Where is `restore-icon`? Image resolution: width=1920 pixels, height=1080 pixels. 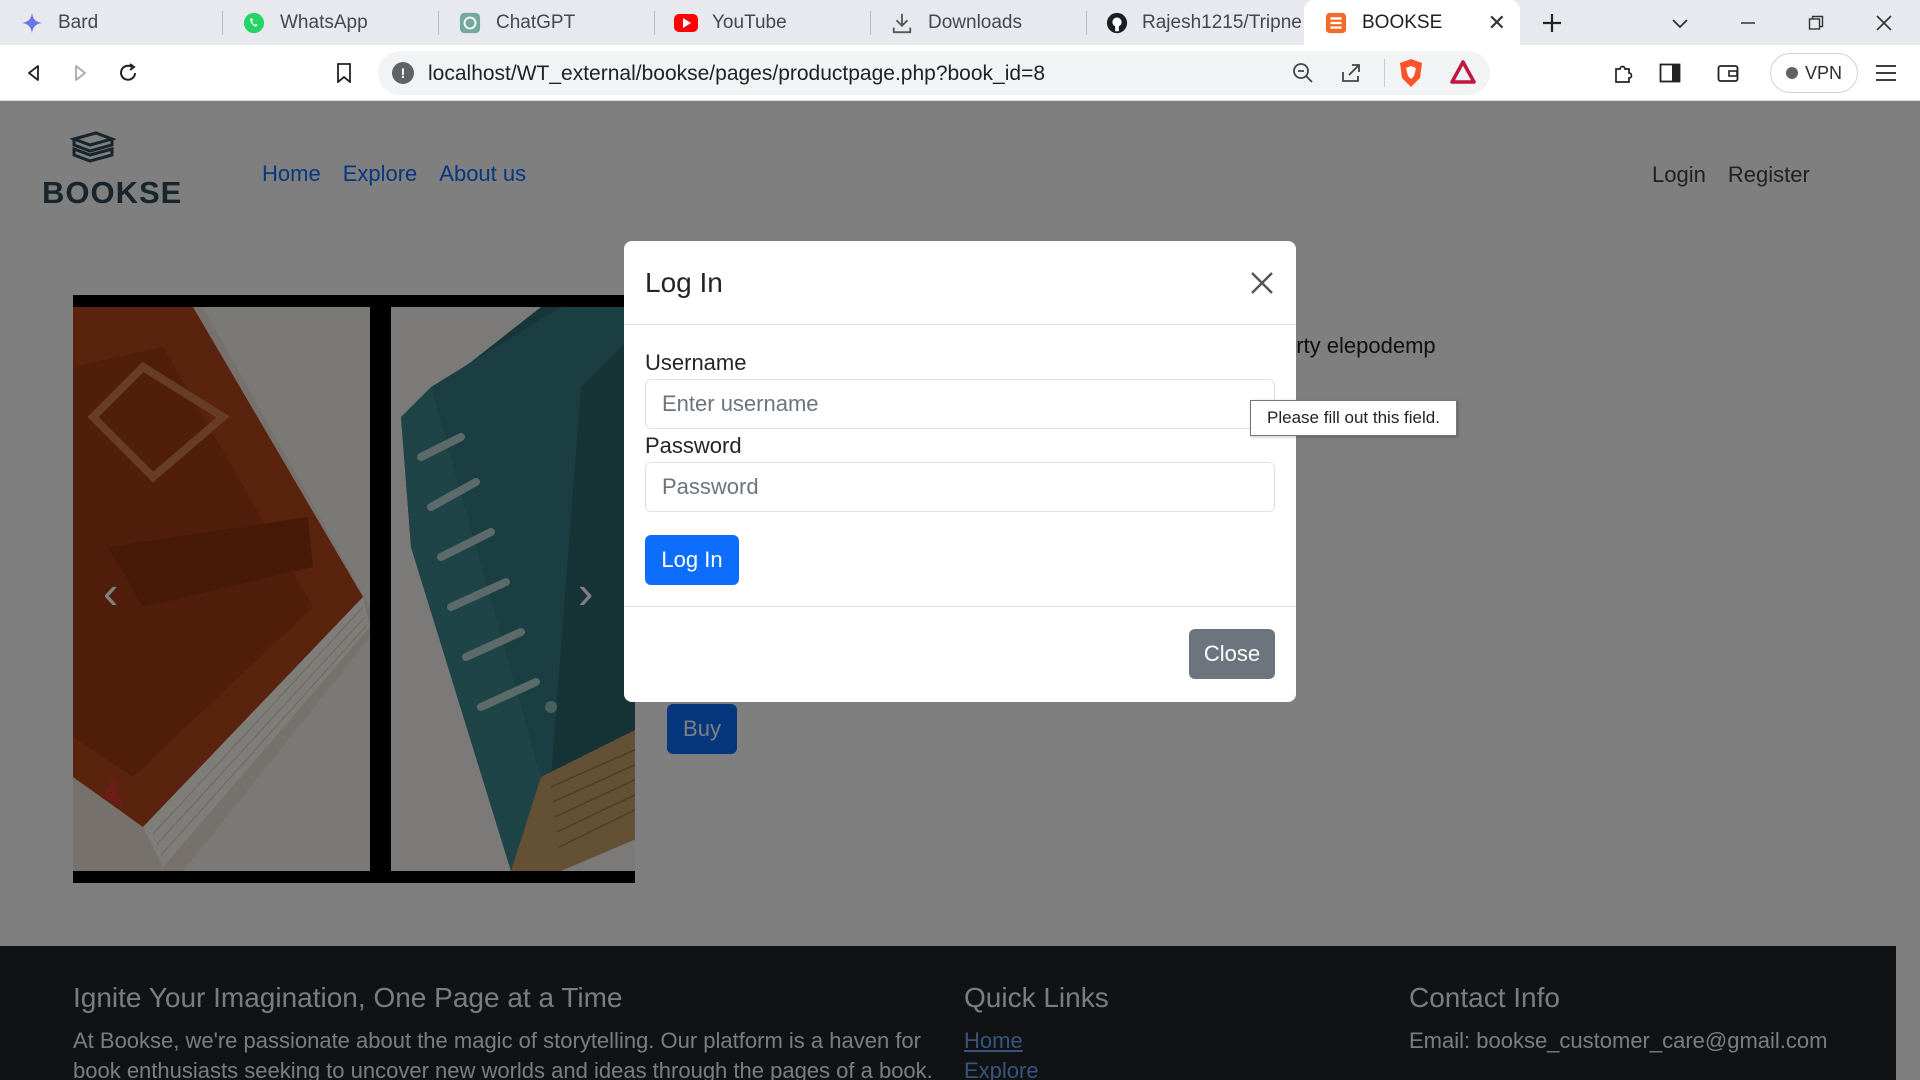
restore-icon is located at coordinates (1816, 22).